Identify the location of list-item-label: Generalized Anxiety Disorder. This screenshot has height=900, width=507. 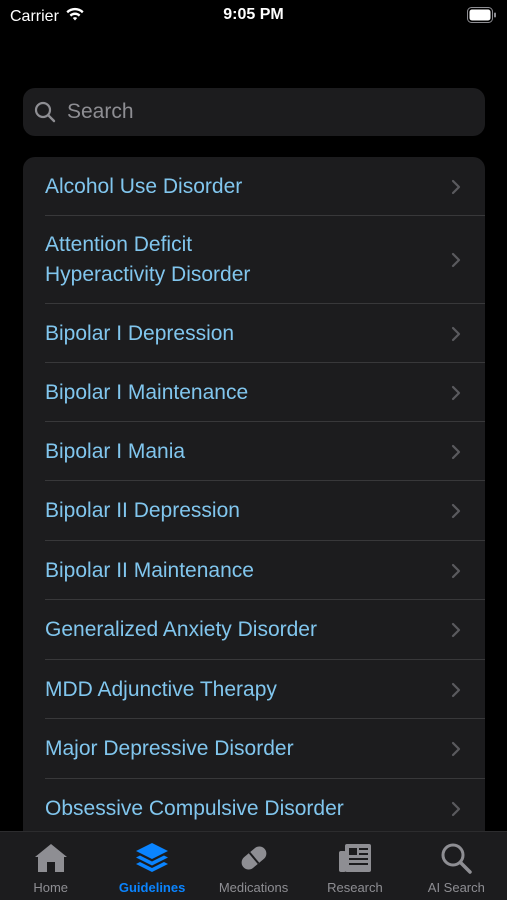
(181, 629).